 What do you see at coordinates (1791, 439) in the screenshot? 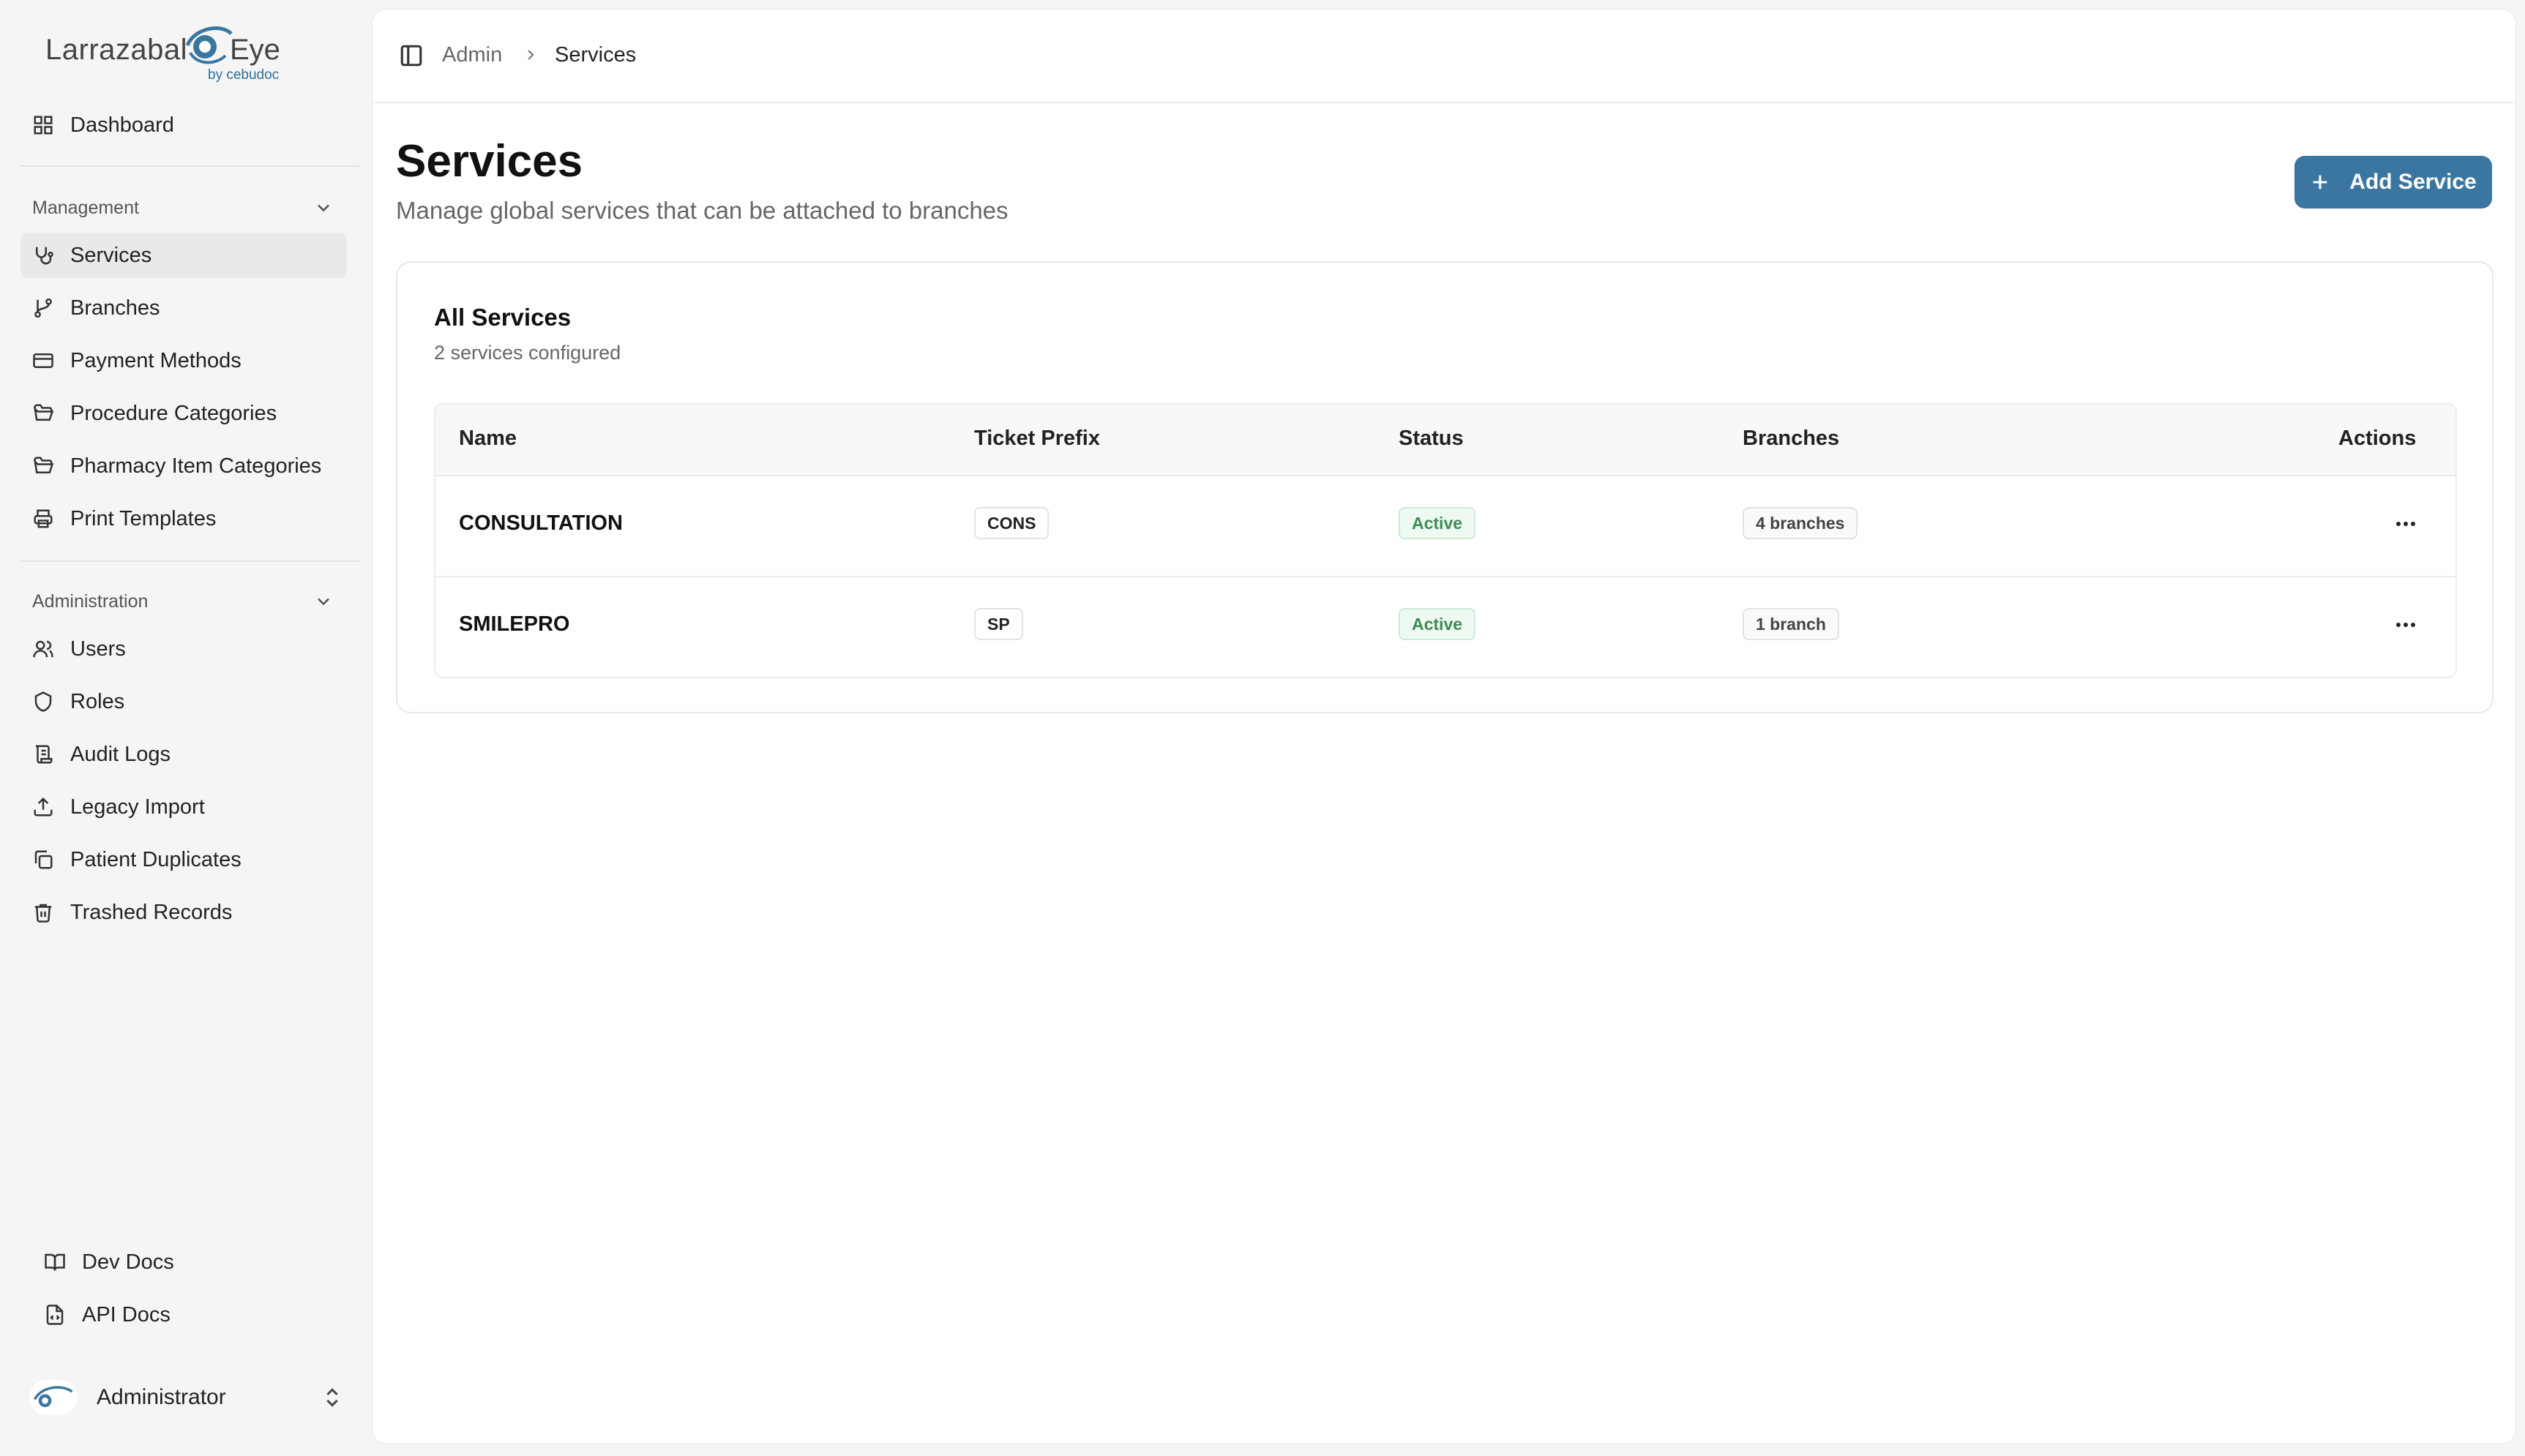
I see `column-header-branches: Branches` at bounding box center [1791, 439].